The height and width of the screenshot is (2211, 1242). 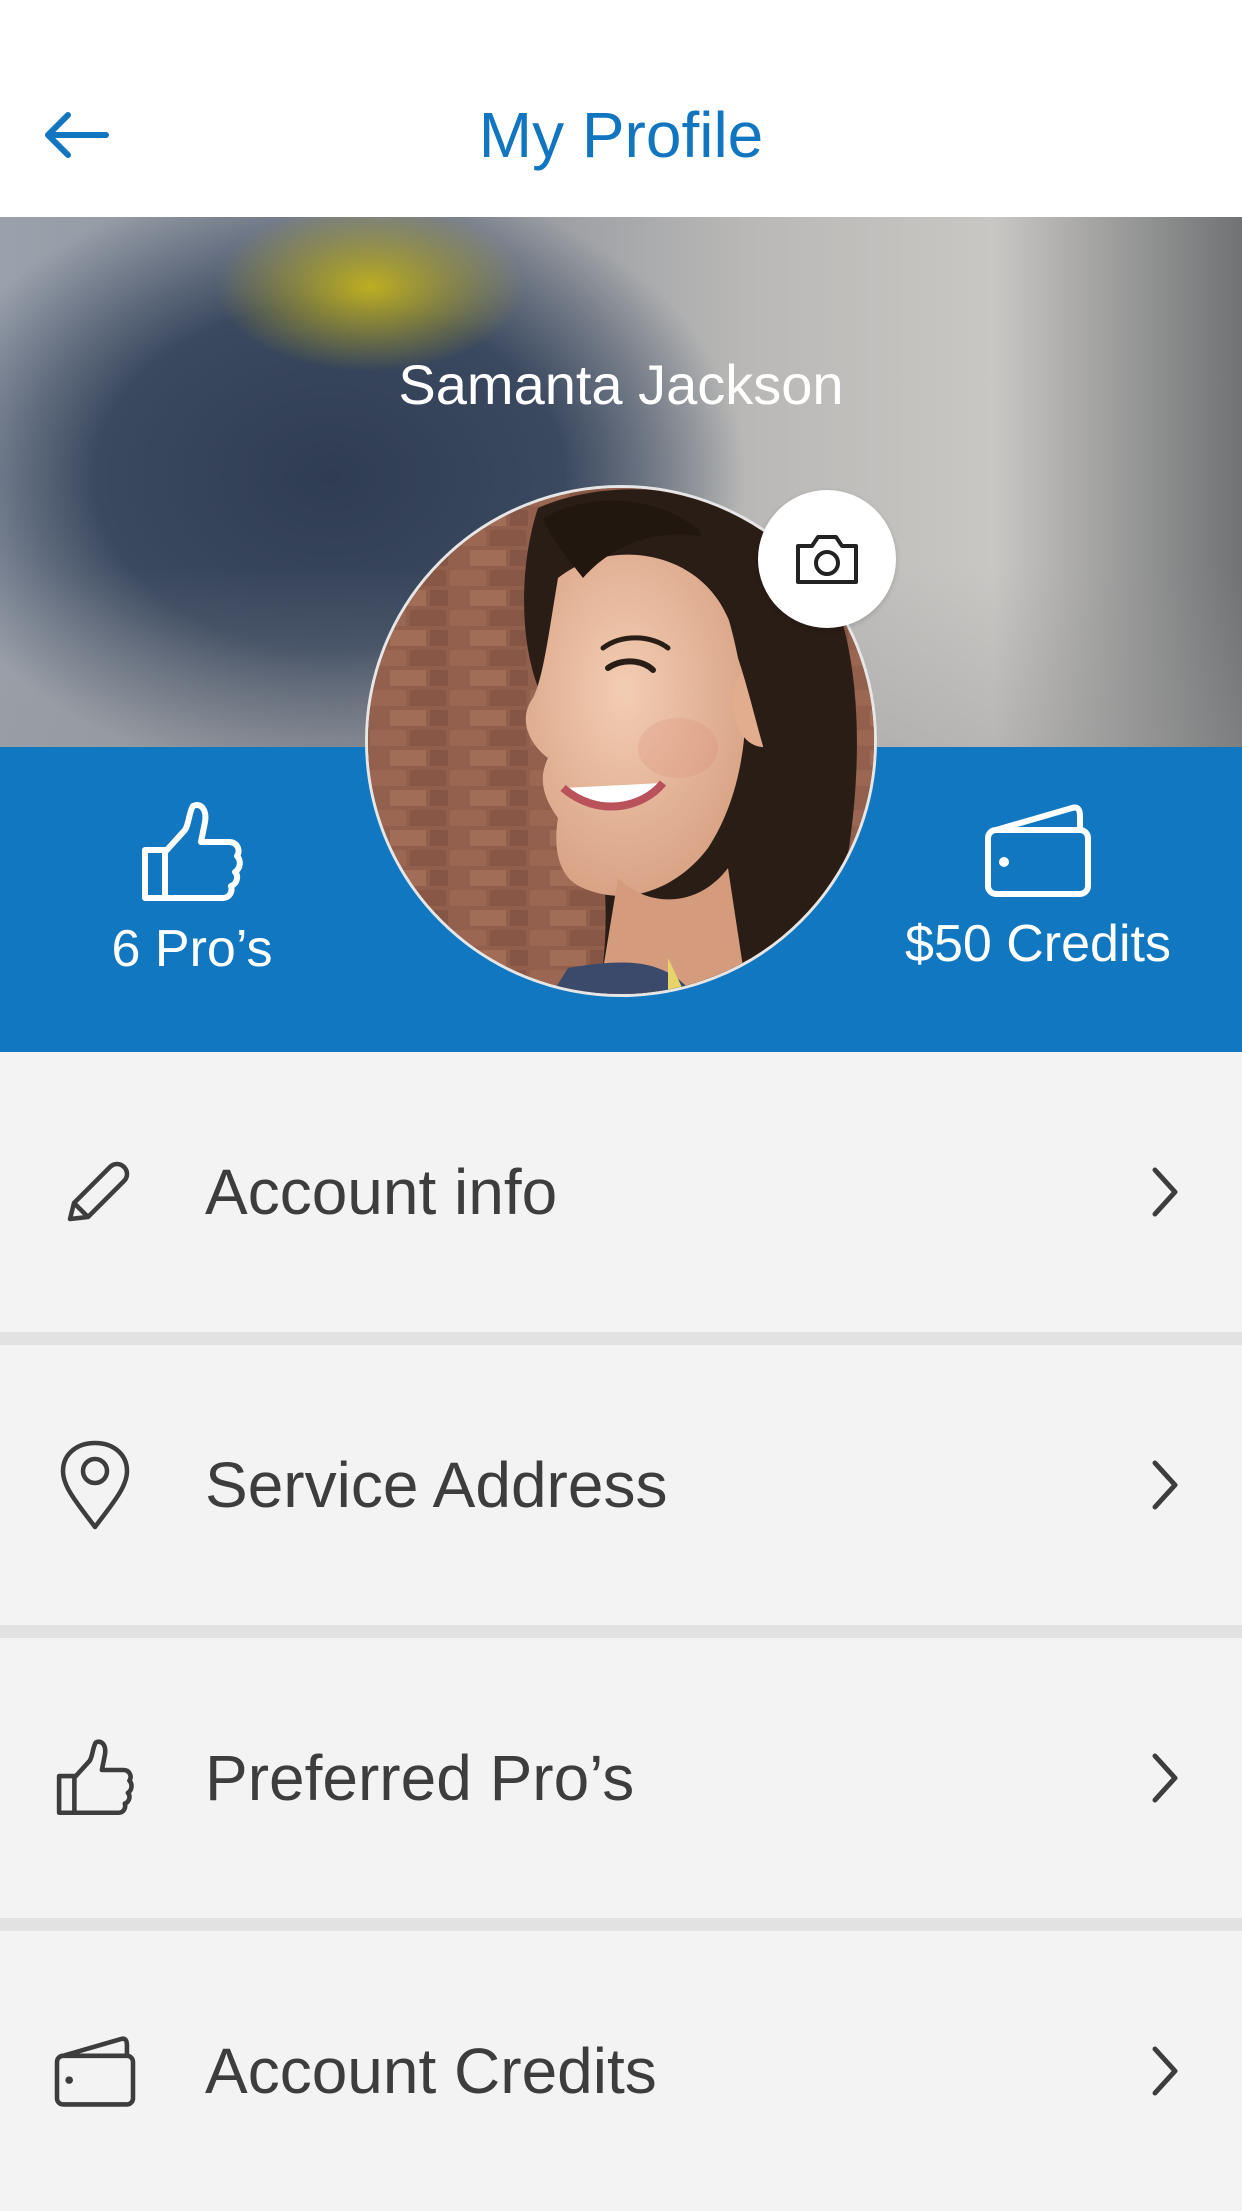 I want to click on location-pin-icon, so click(x=95, y=1485).